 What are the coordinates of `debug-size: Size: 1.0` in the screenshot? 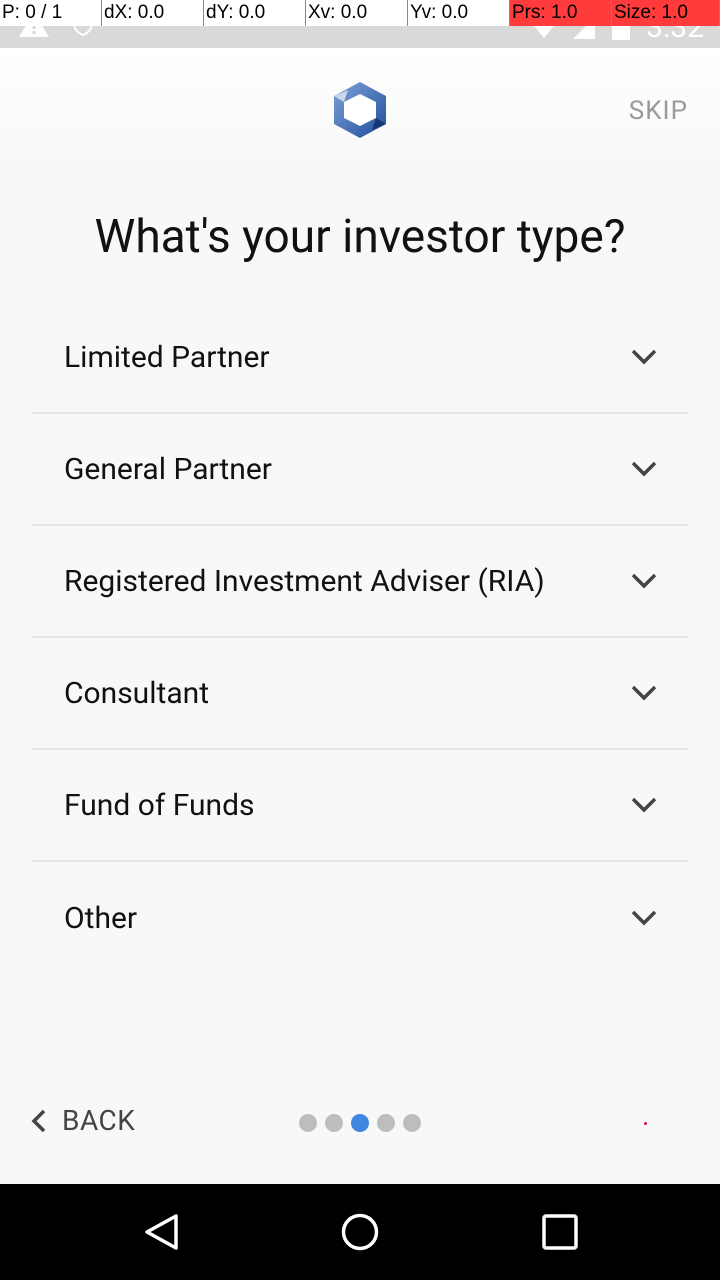 It's located at (666, 13).